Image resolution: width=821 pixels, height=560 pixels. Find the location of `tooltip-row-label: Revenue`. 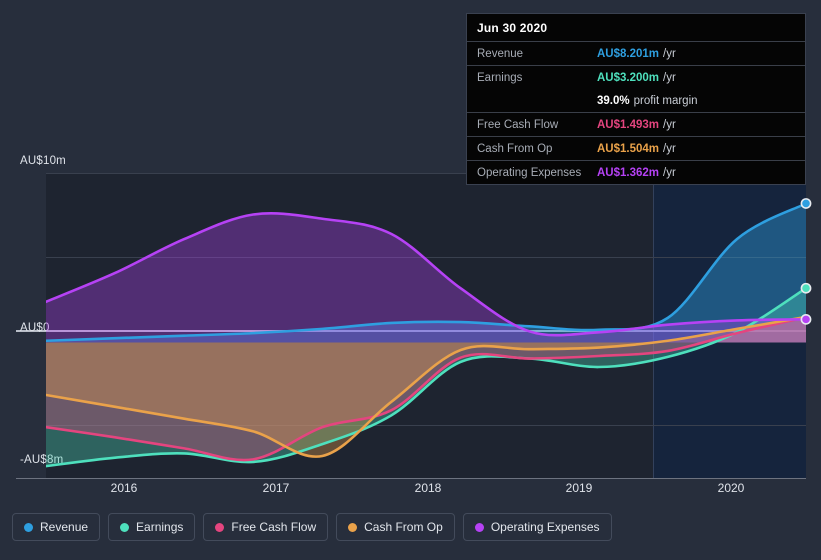

tooltip-row-label: Revenue is located at coordinates (500, 53).